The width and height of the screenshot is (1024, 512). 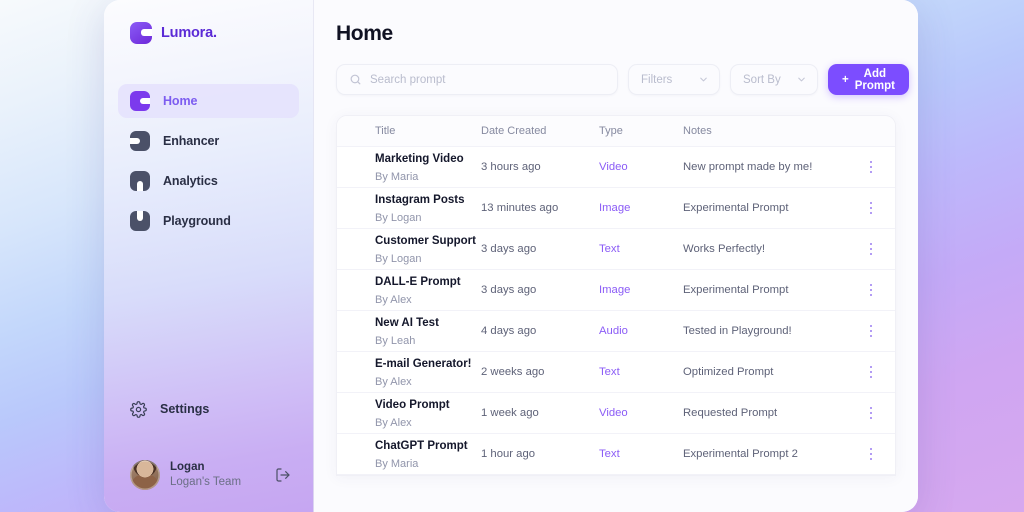 I want to click on cell-date: 1 hour ago, so click(x=508, y=454).